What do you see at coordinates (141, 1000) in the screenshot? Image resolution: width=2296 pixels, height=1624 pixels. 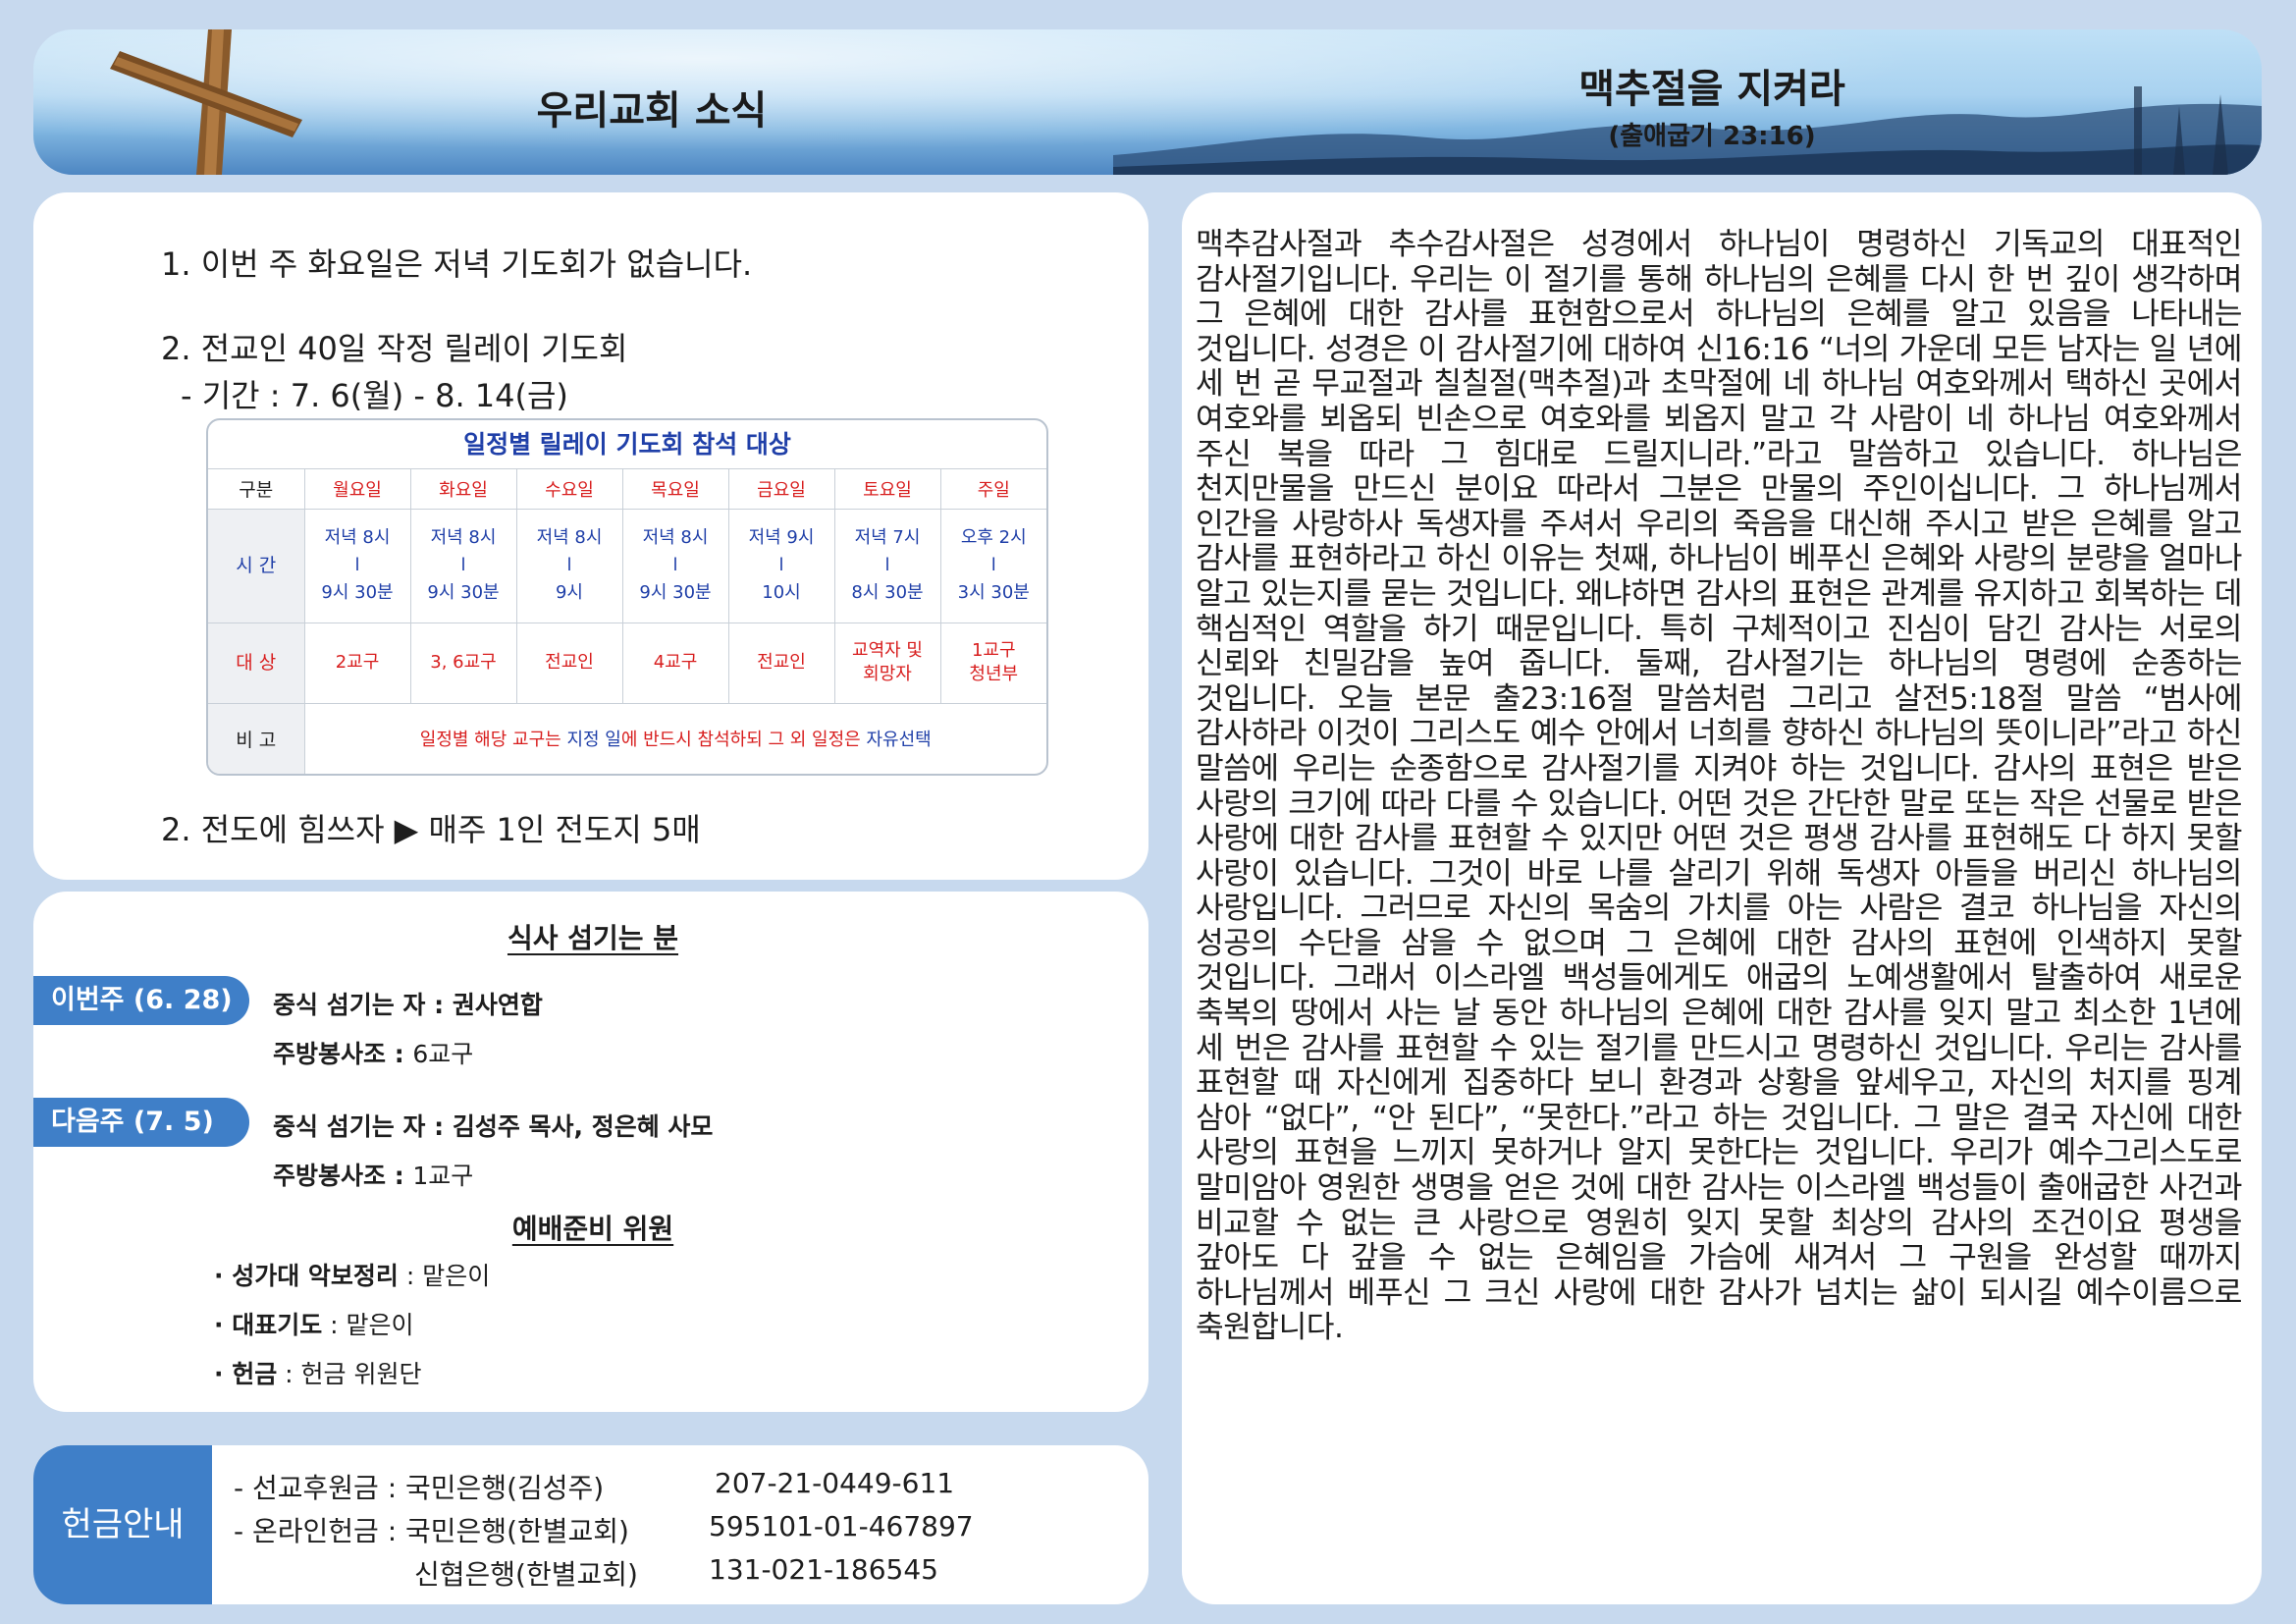 I see `this-week-tag: 이번주 (6. 28)` at bounding box center [141, 1000].